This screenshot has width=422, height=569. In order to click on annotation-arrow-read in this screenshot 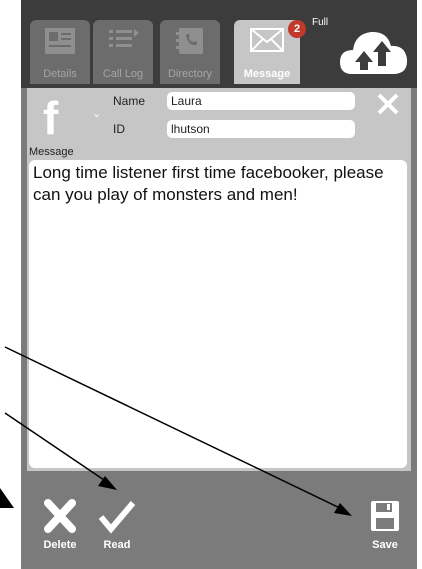, I will do `click(56, 447)`.